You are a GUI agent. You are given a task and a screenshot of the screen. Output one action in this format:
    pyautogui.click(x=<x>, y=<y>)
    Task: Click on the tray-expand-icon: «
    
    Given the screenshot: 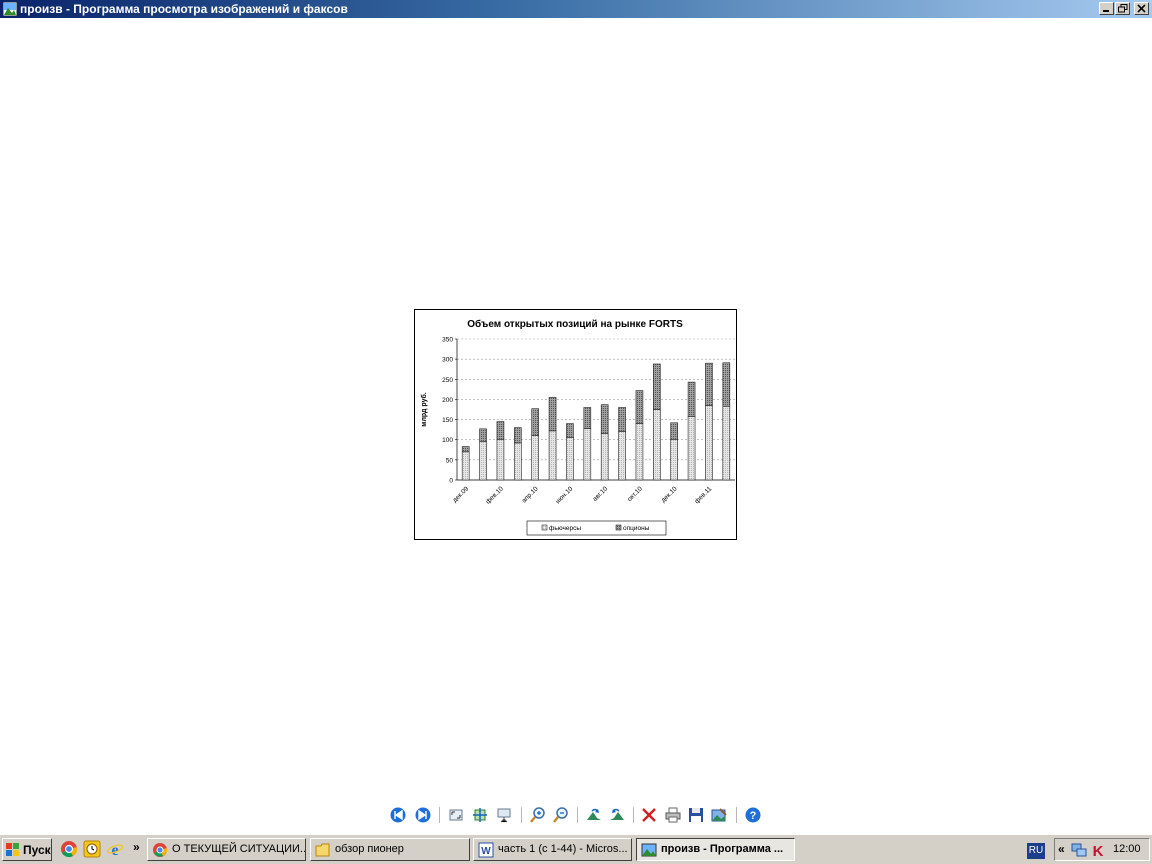 What is the action you would take?
    pyautogui.click(x=1061, y=849)
    